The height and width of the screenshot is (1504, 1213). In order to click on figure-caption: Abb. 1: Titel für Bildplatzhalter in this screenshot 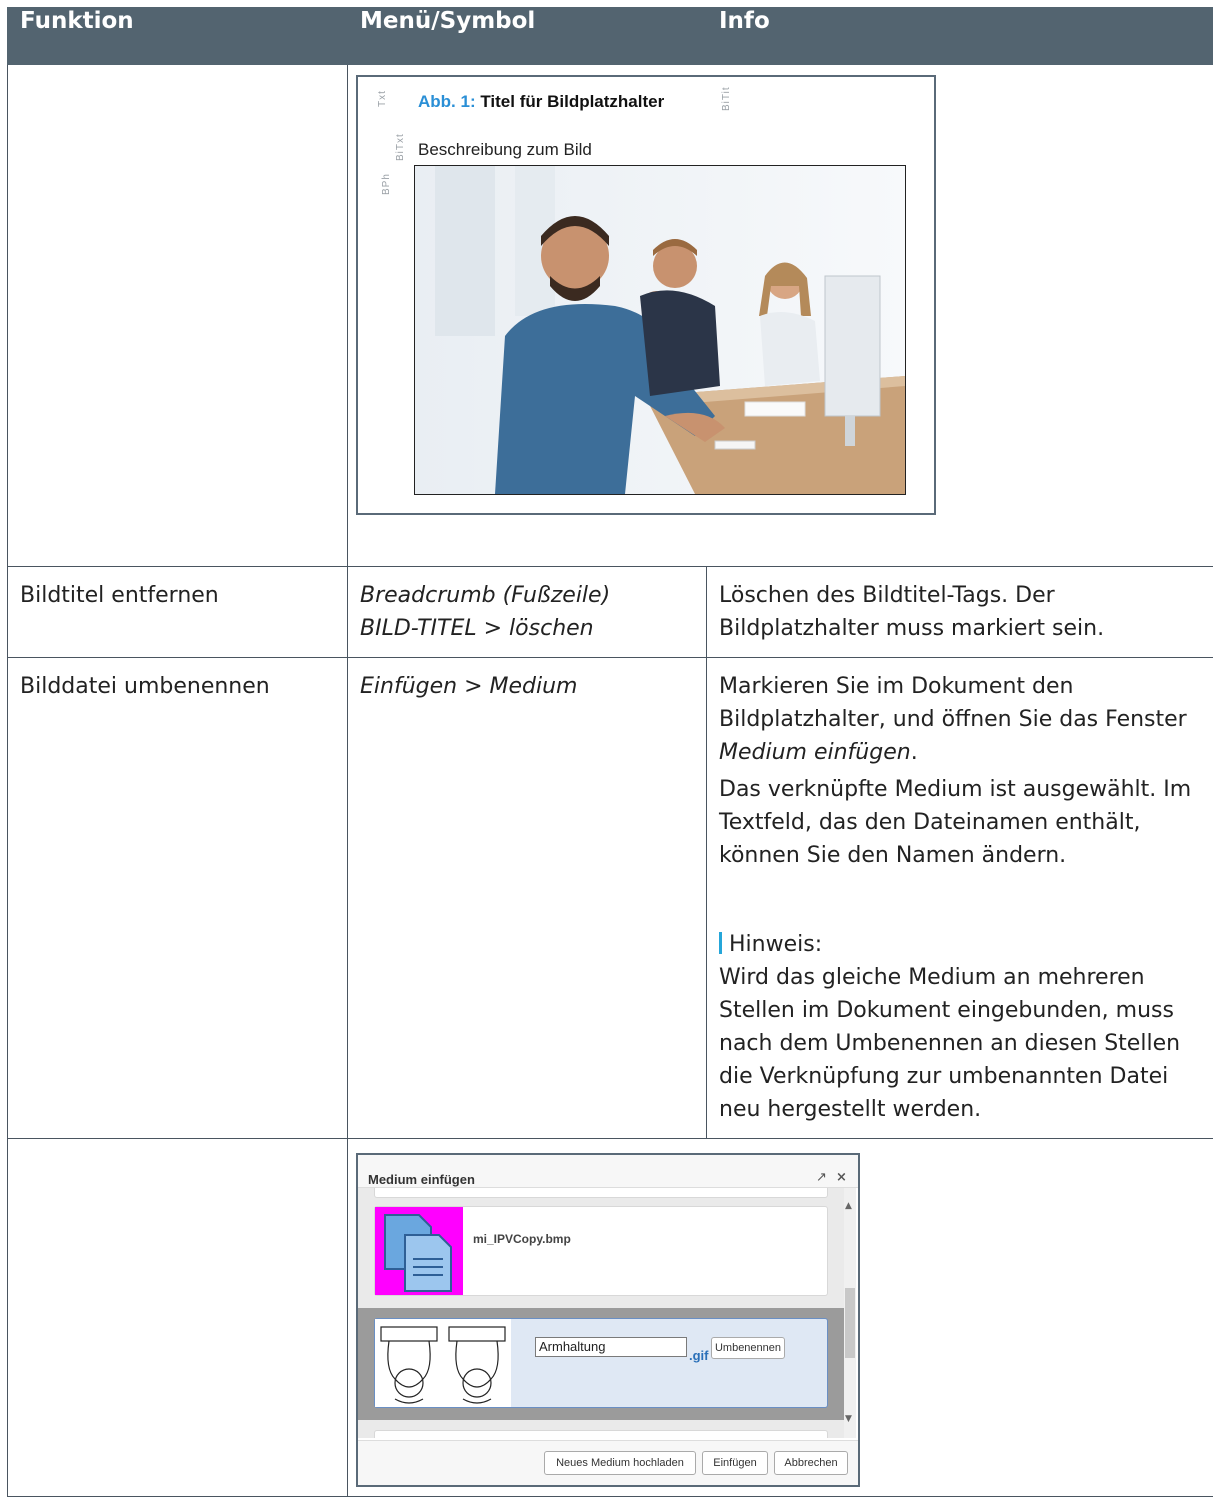, I will do `click(541, 101)`.